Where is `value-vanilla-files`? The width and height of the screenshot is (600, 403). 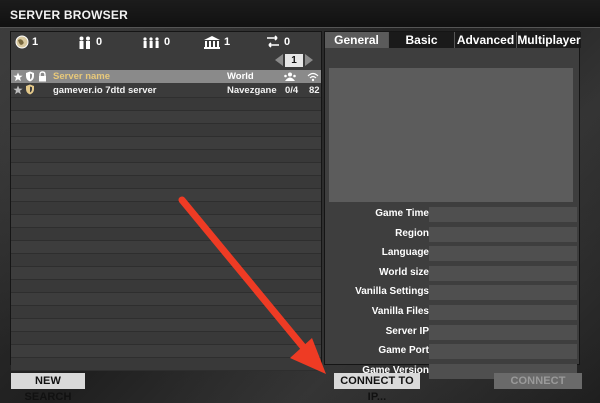 value-vanilla-files is located at coordinates (503, 312).